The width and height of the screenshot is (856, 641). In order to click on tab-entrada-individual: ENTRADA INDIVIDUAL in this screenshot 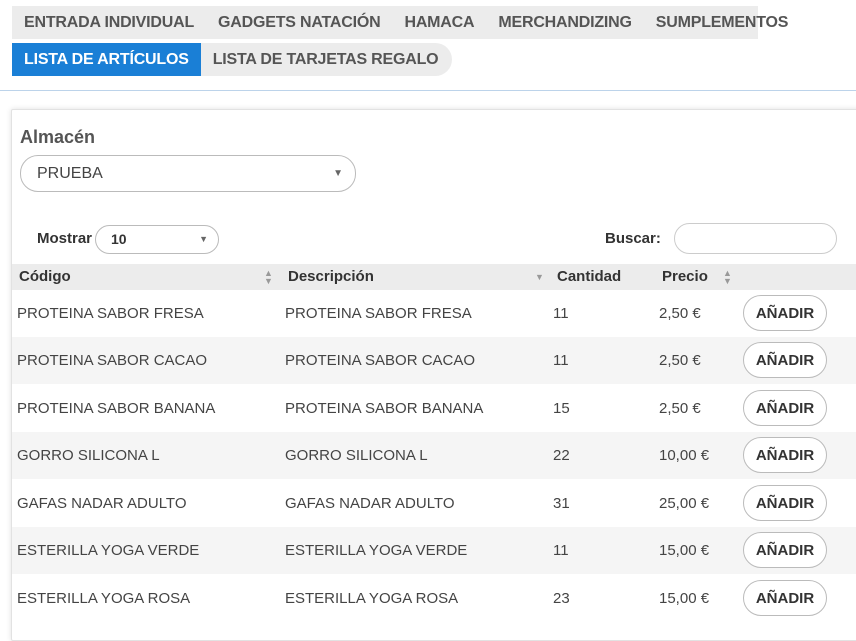, I will do `click(109, 22)`.